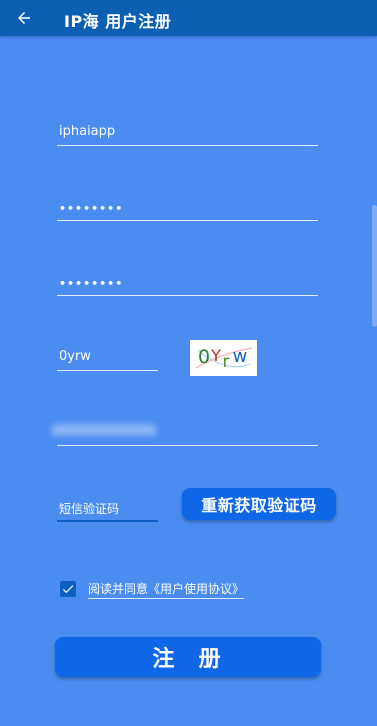  Describe the element at coordinates (91, 283) in the screenshot. I see `confirm-password-value: ••••••••` at that location.